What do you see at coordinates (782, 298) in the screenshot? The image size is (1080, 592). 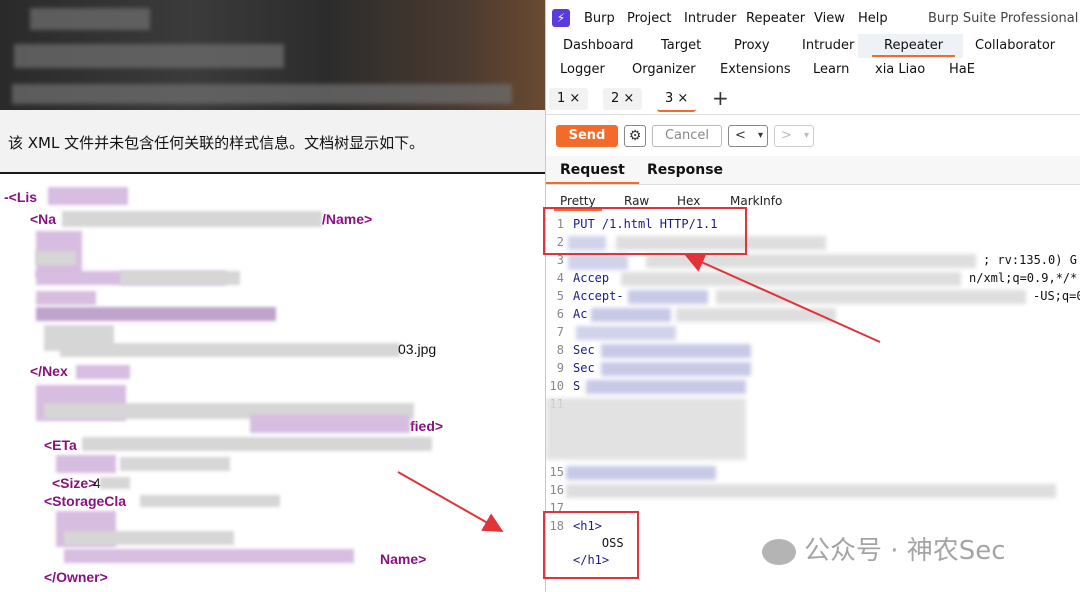 I see `arrow-to-request-line` at bounding box center [782, 298].